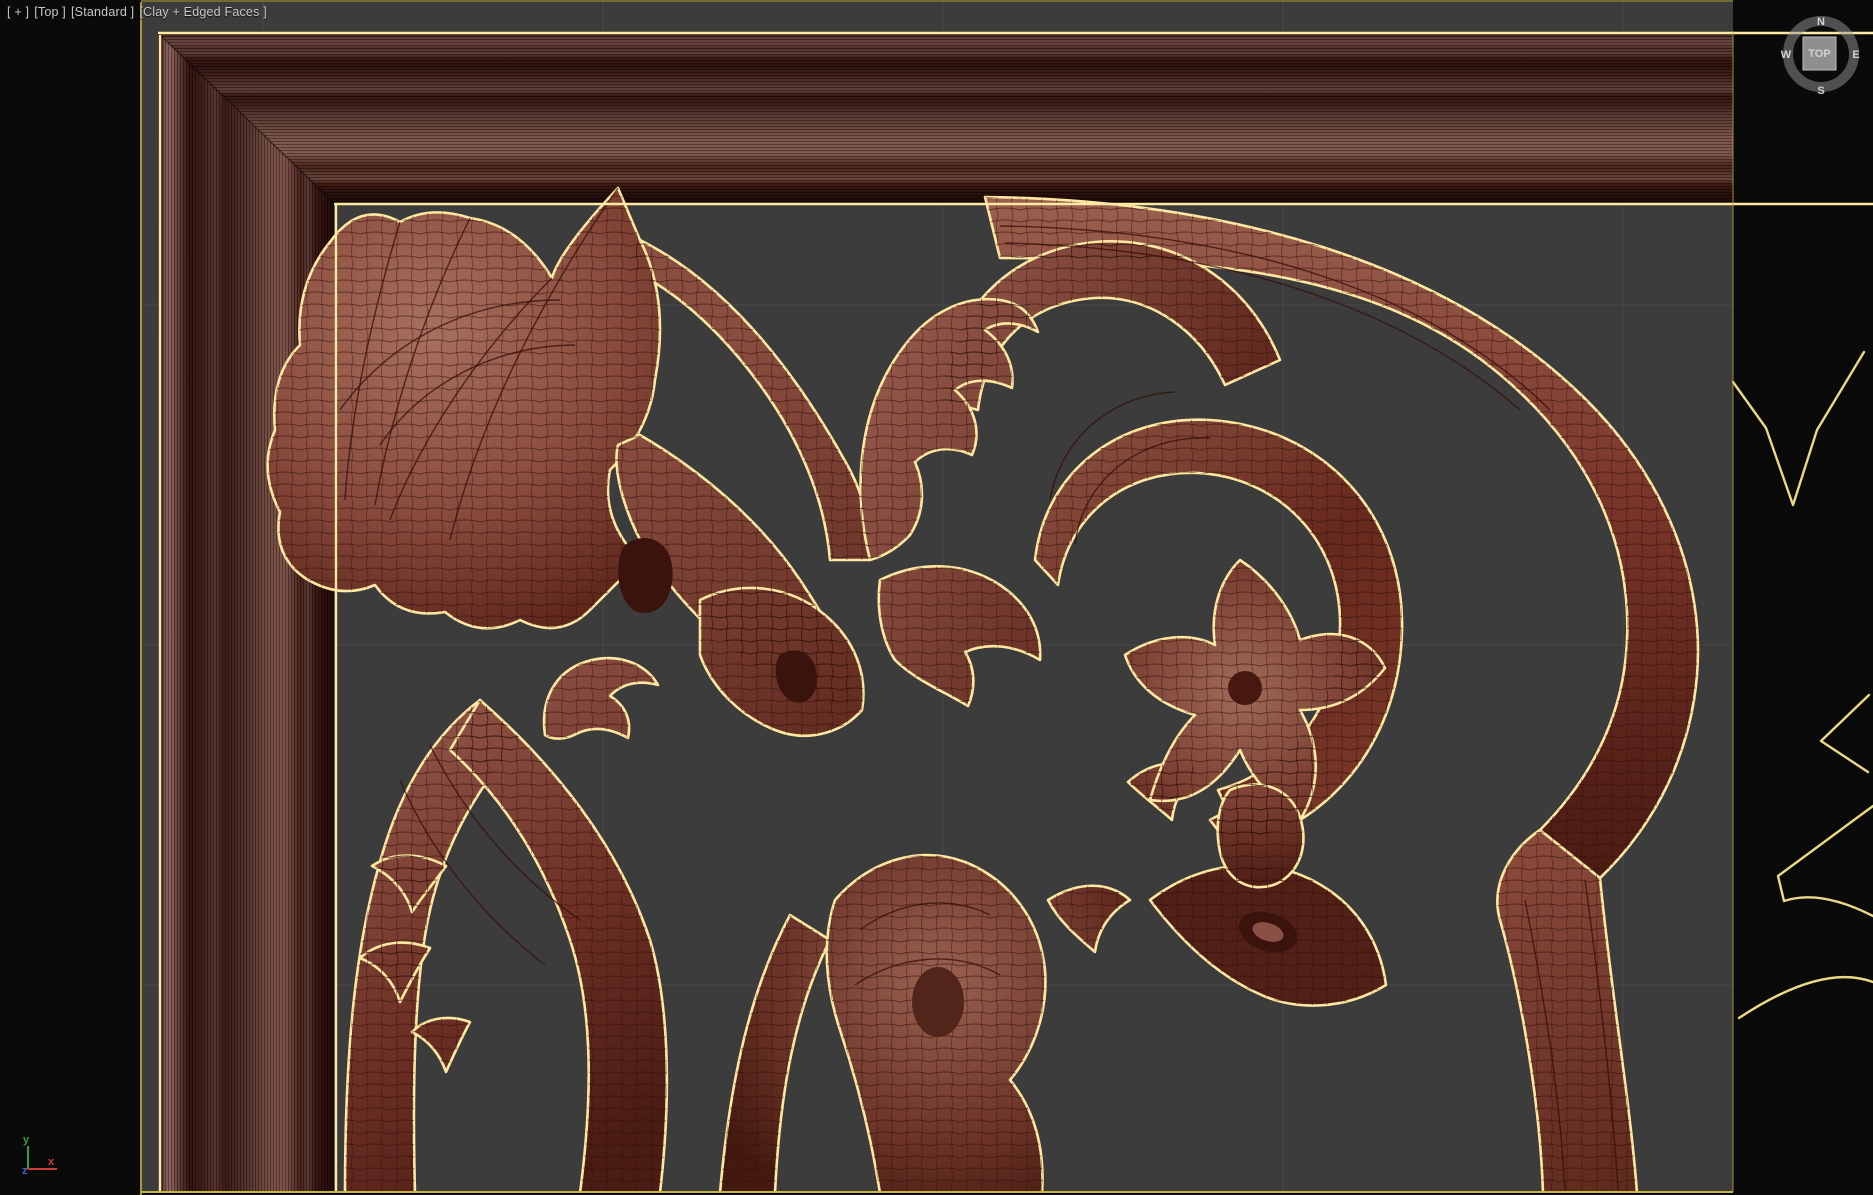 This screenshot has width=1873, height=1195. I want to click on viewport-menu-button: [ + ], so click(18, 12).